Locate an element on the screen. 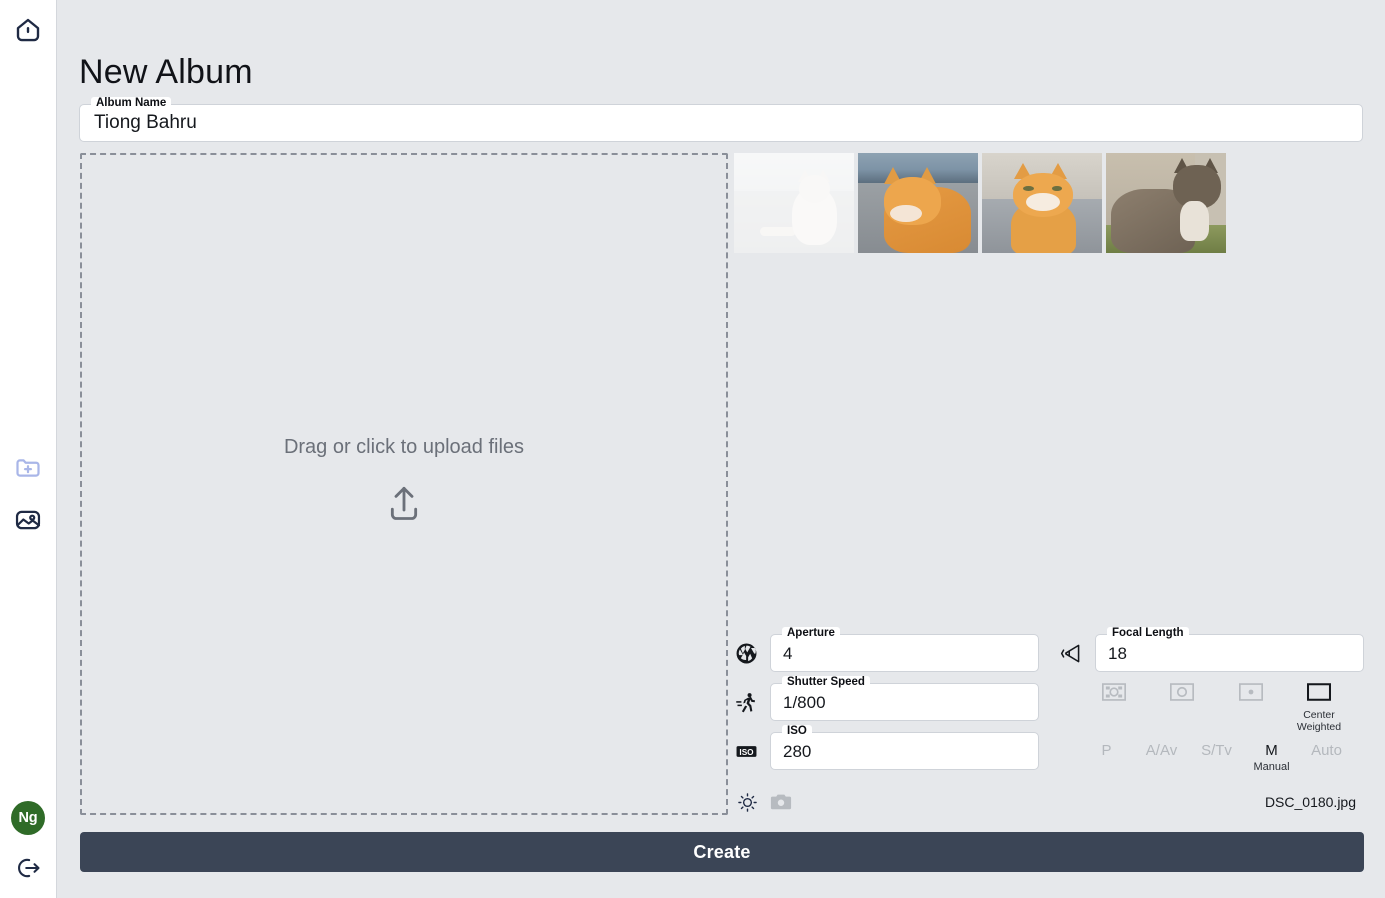 This screenshot has height=898, width=1385. shutter-speed-label: Shutter Speed is located at coordinates (826, 682).